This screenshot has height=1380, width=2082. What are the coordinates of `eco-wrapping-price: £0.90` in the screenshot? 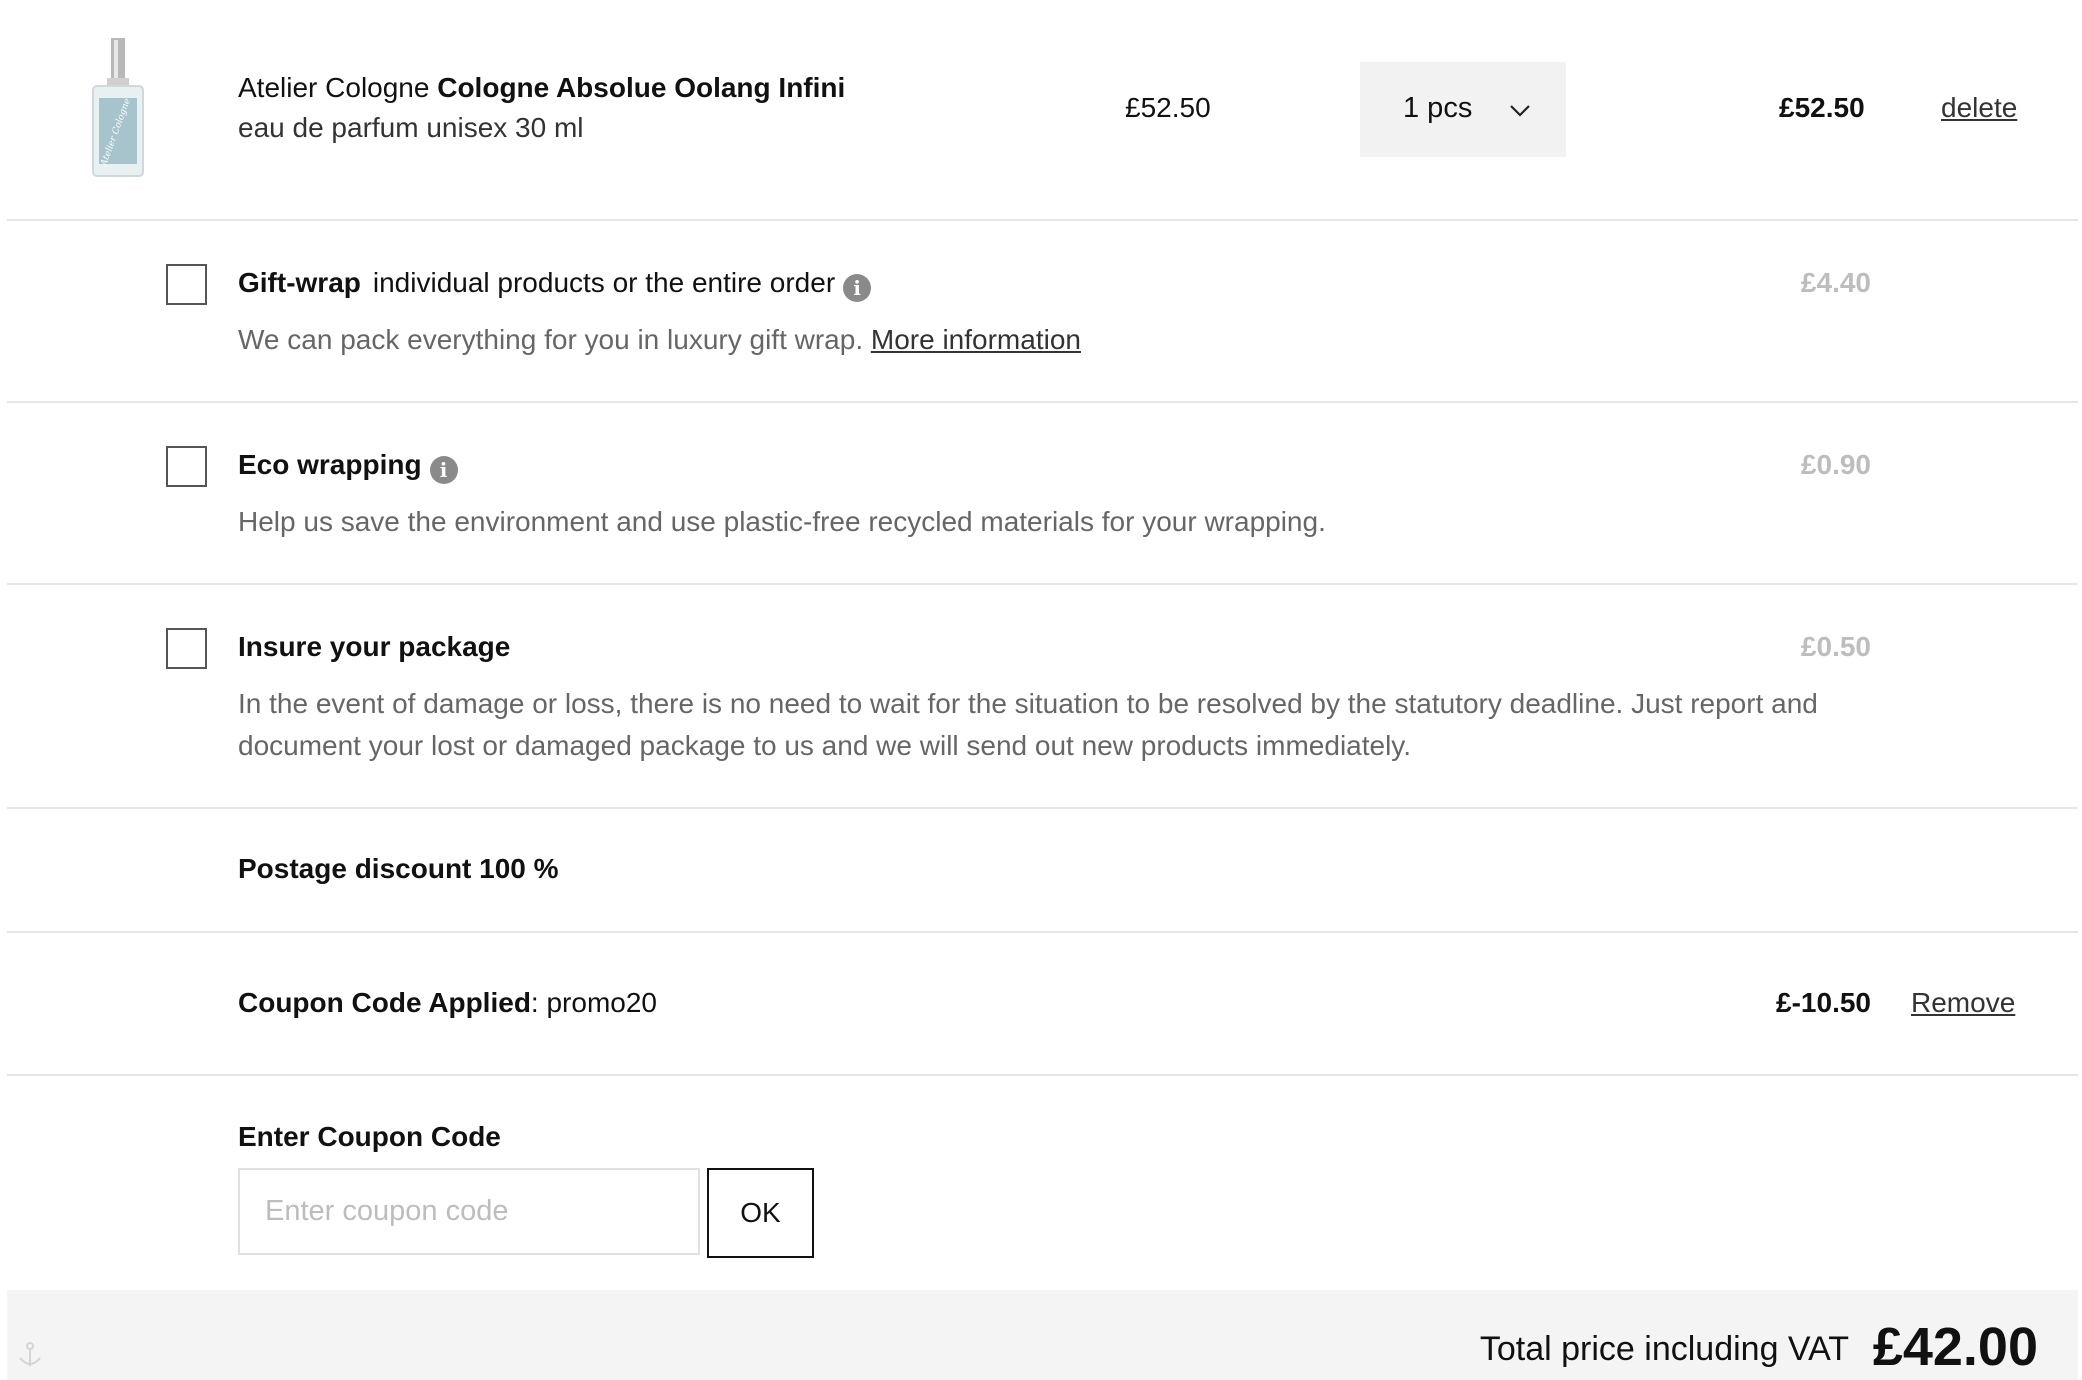 It's located at (1835, 464).